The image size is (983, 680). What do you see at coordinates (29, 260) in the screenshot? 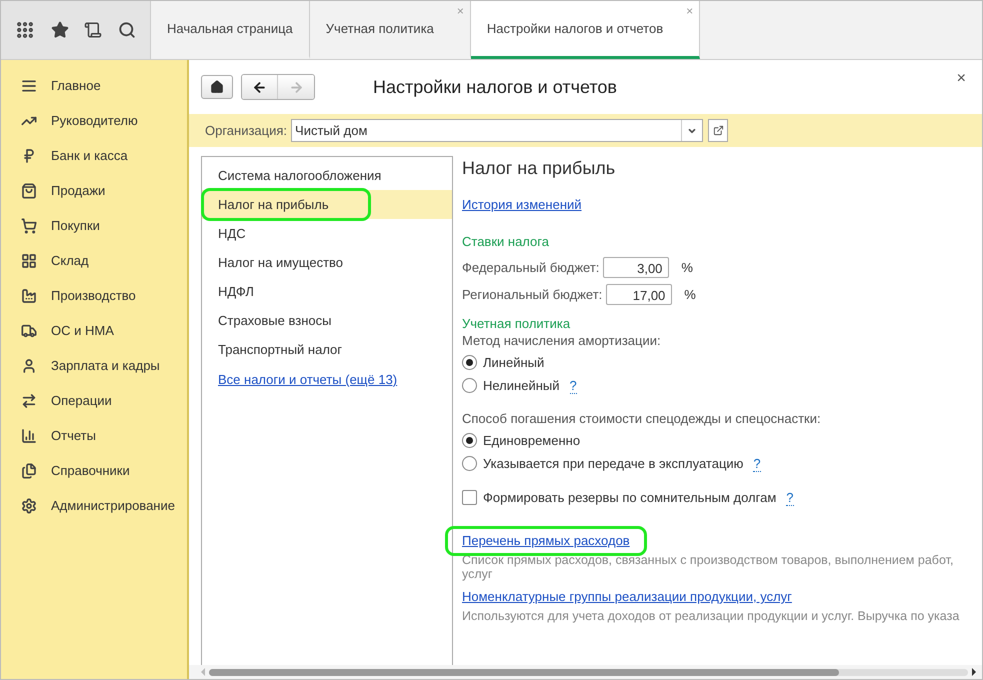
I see `grid-icon` at bounding box center [29, 260].